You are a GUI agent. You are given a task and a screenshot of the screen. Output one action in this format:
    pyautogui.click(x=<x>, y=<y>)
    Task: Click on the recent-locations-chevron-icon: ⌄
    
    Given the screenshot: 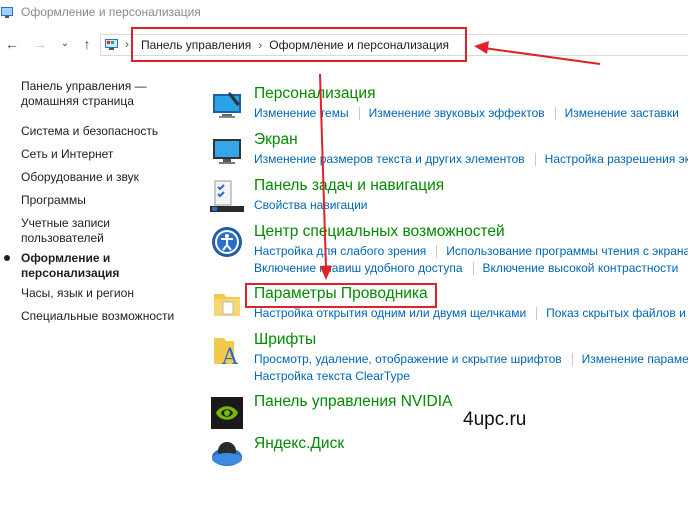 What is the action you would take?
    pyautogui.click(x=65, y=44)
    